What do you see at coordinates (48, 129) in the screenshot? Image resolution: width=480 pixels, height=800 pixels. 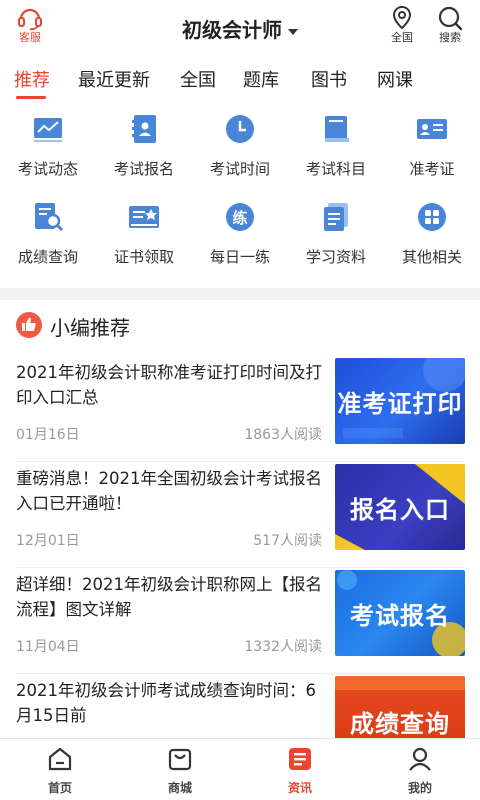 I see `trend-chart-icon` at bounding box center [48, 129].